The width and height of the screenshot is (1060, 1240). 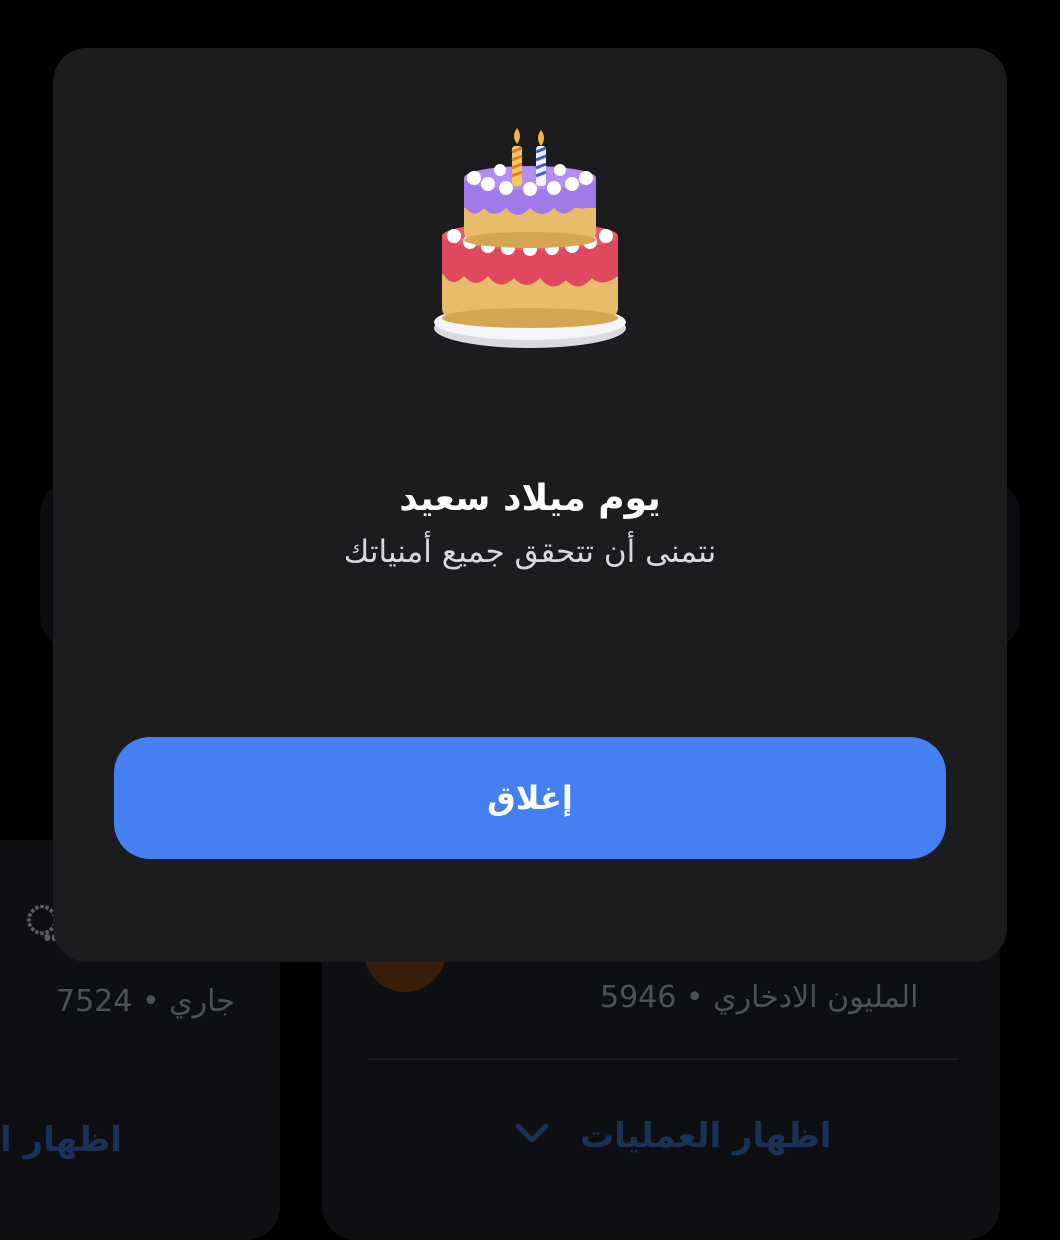 I want to click on account-subtitle: المليون الادخاري • 5946, so click(x=759, y=997).